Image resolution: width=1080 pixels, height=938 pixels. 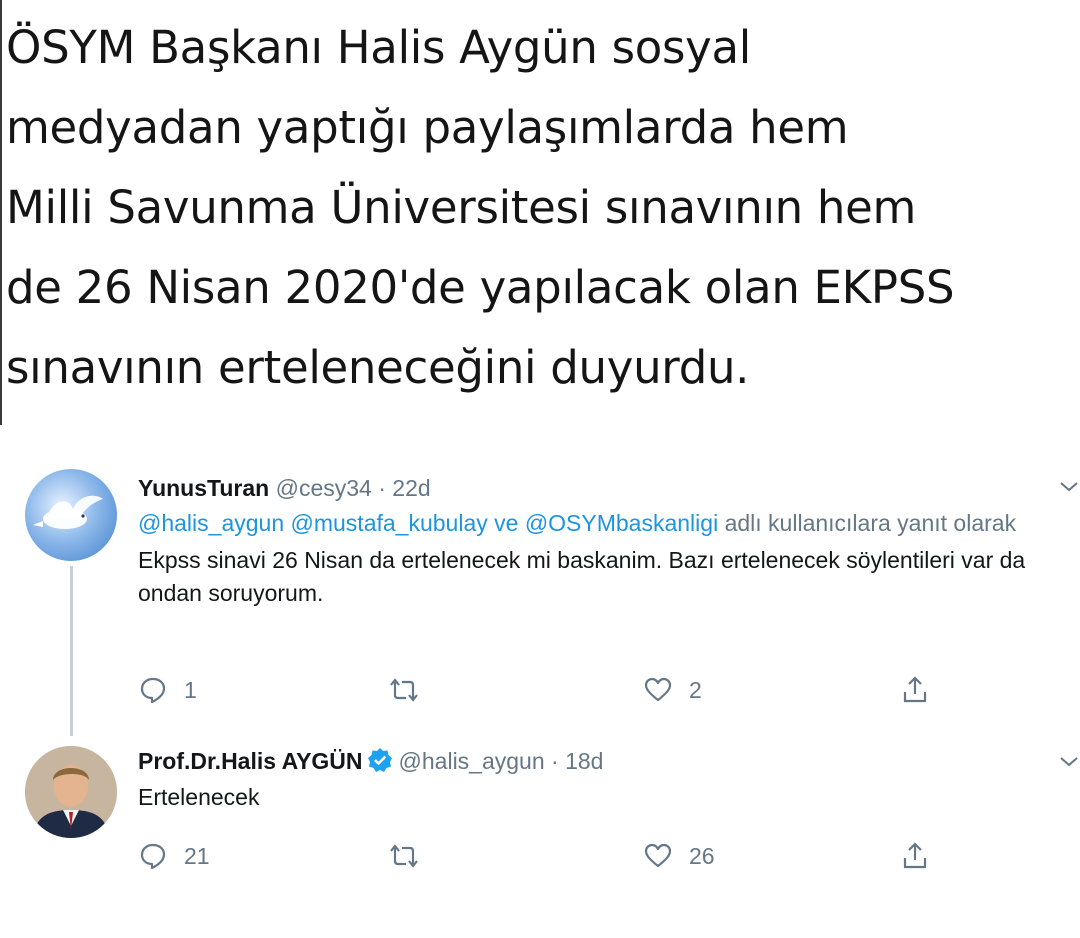 What do you see at coordinates (389, 523) in the screenshot?
I see `mention-link: @mustafa_kubulay` at bounding box center [389, 523].